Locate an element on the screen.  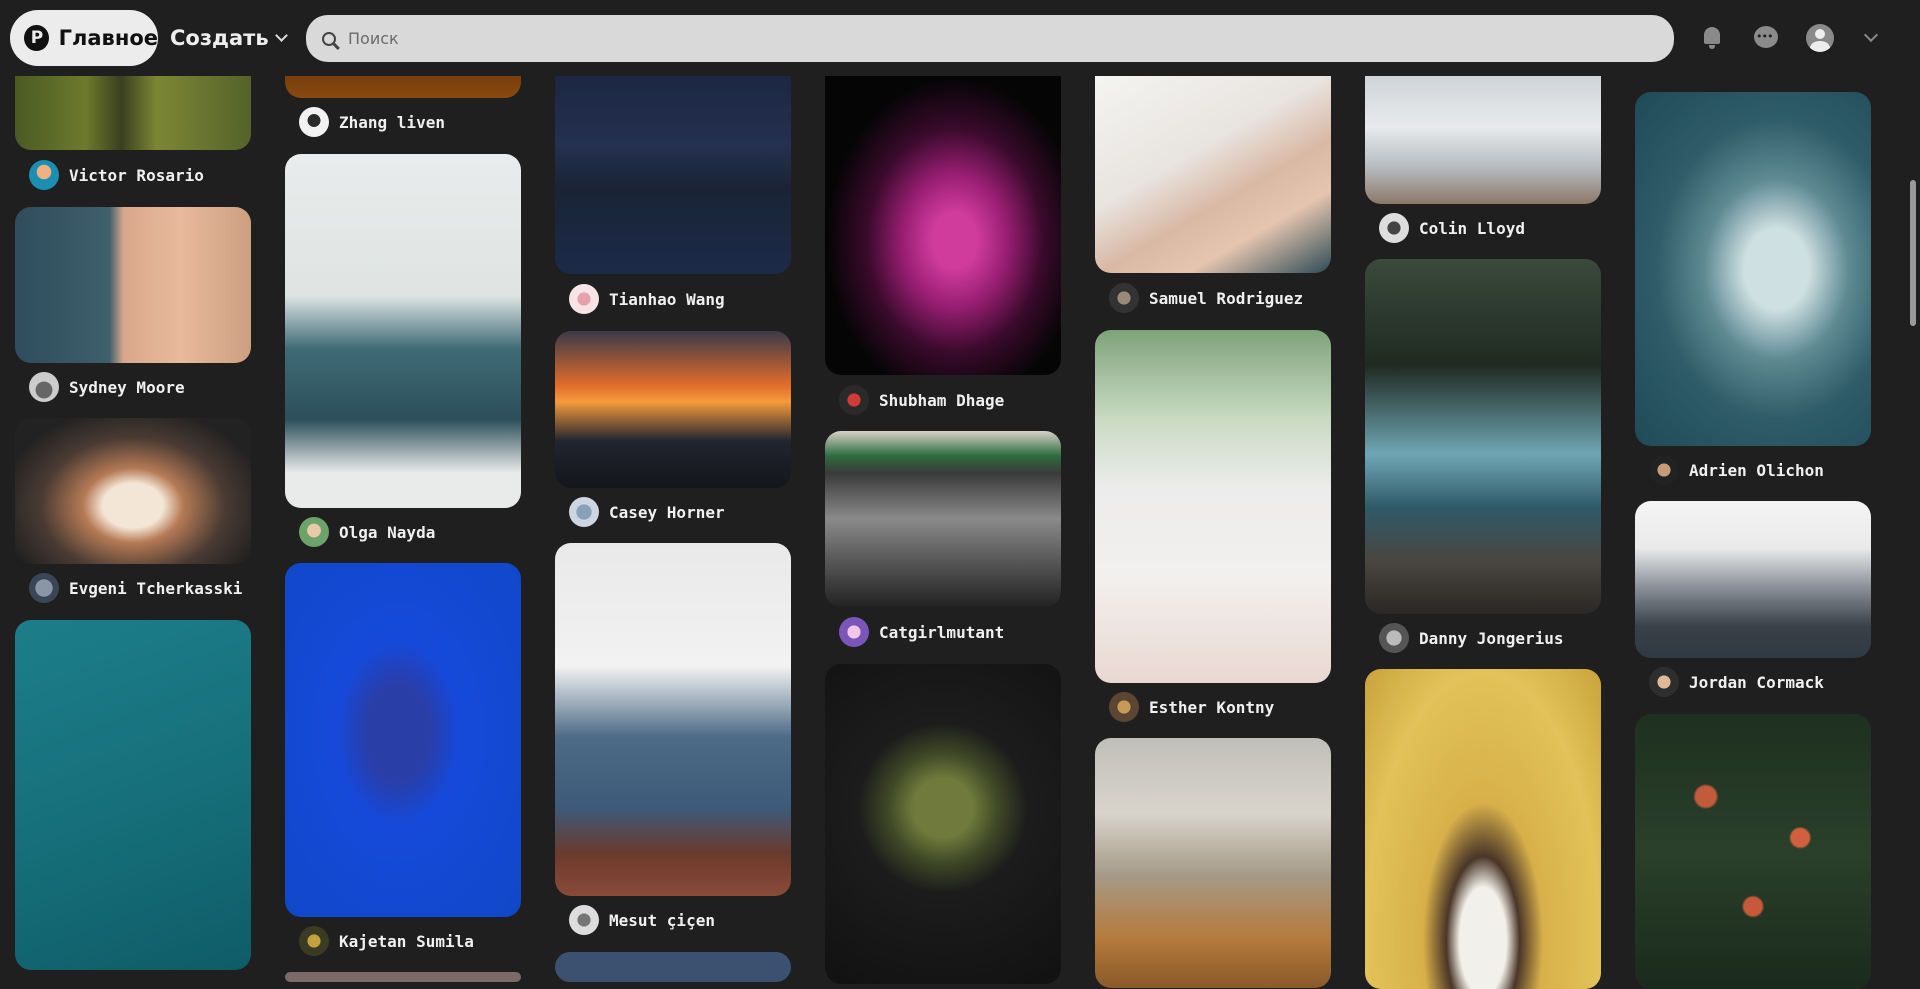
pin-column-5: Samuel Rodriguez Esther Kontny is located at coordinates (1213, 494).